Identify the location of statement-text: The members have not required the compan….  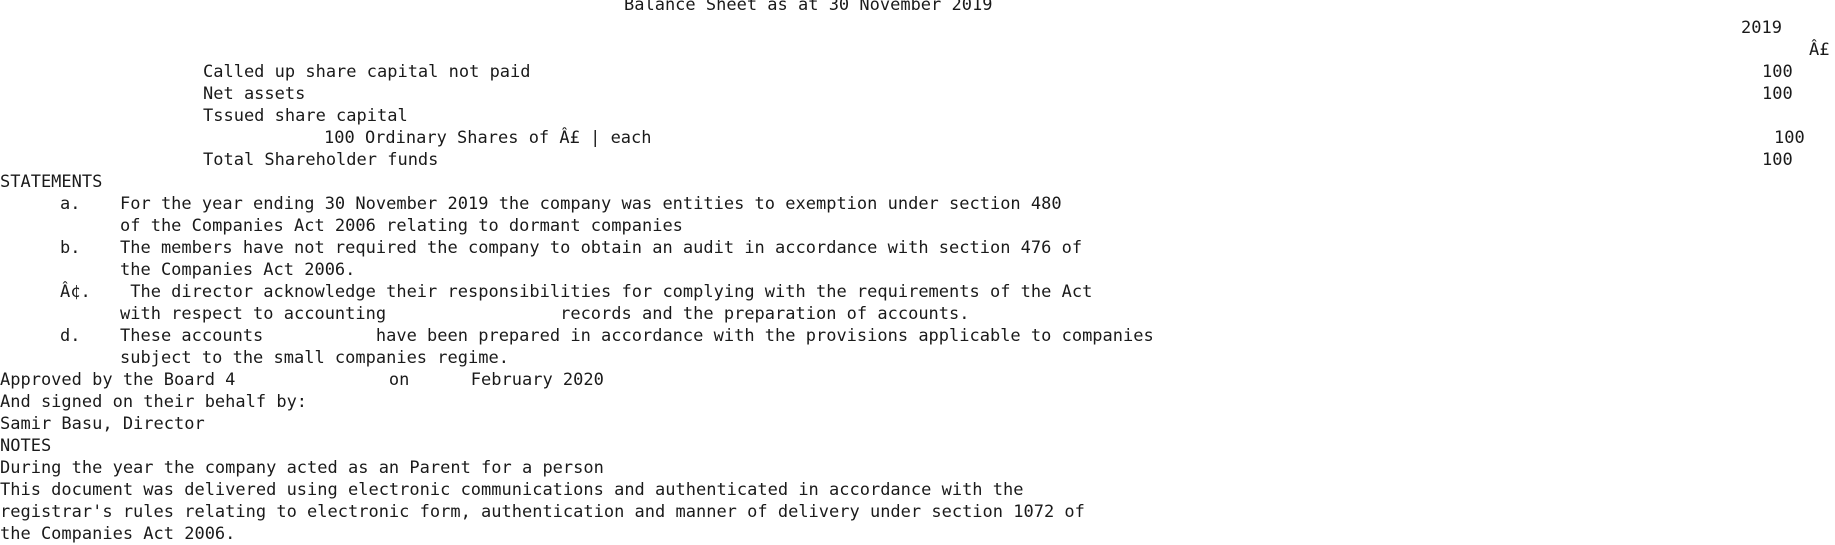
(601, 248).